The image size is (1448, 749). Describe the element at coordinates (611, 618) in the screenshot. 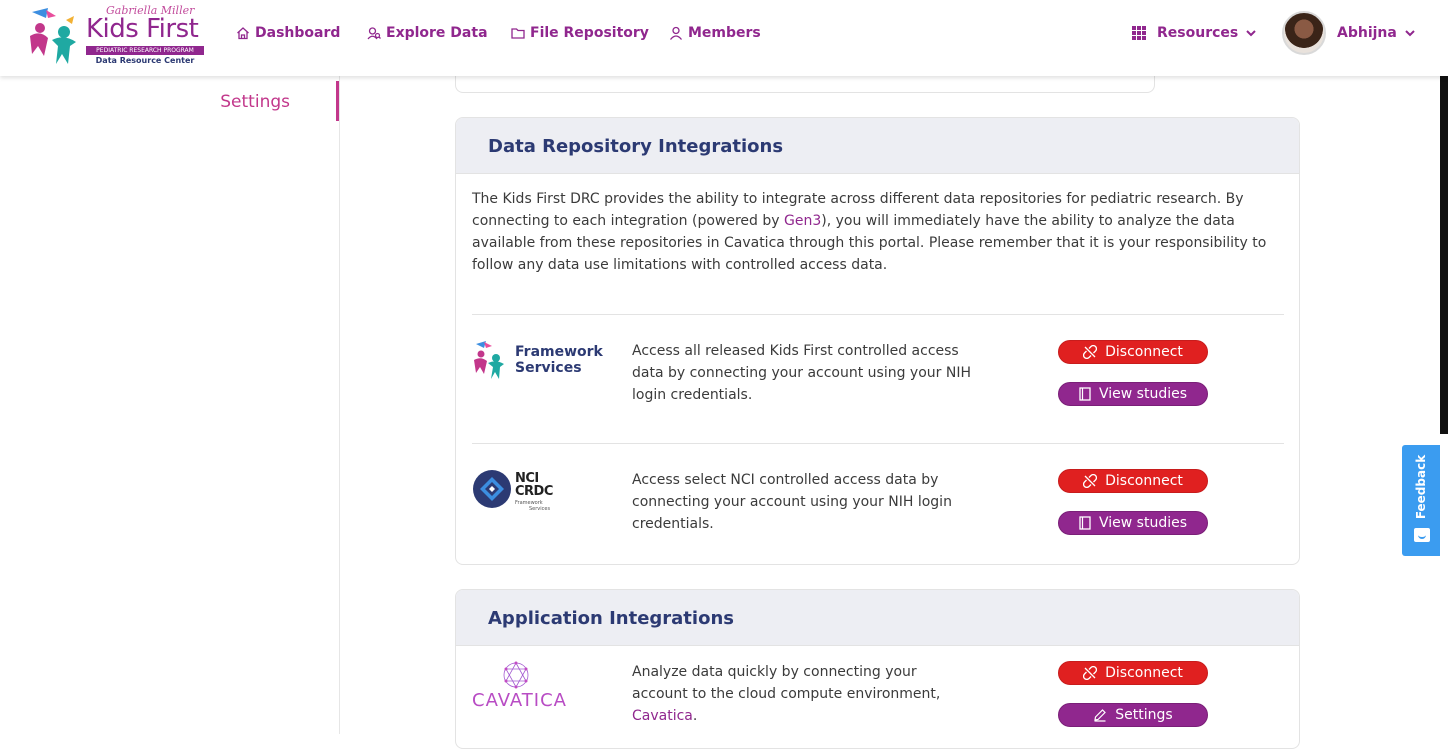

I see `card-title: Application Integrations` at that location.